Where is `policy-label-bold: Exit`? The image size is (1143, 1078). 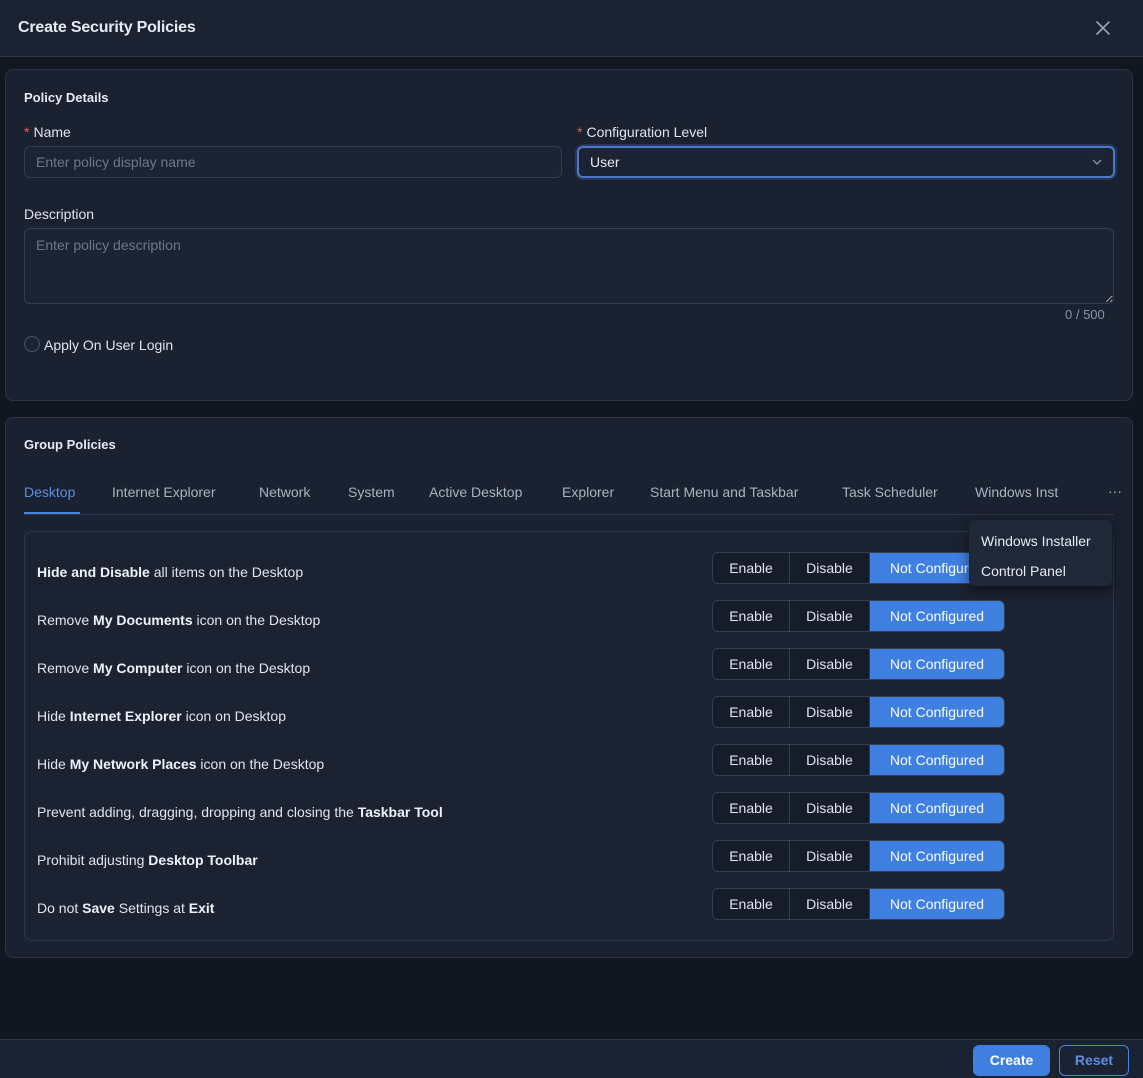 policy-label-bold: Exit is located at coordinates (201, 908).